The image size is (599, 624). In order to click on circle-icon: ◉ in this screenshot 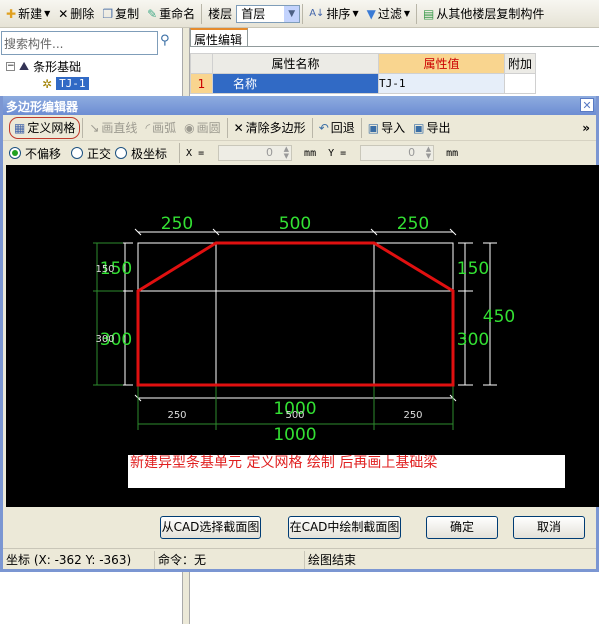, I will do `click(189, 127)`.